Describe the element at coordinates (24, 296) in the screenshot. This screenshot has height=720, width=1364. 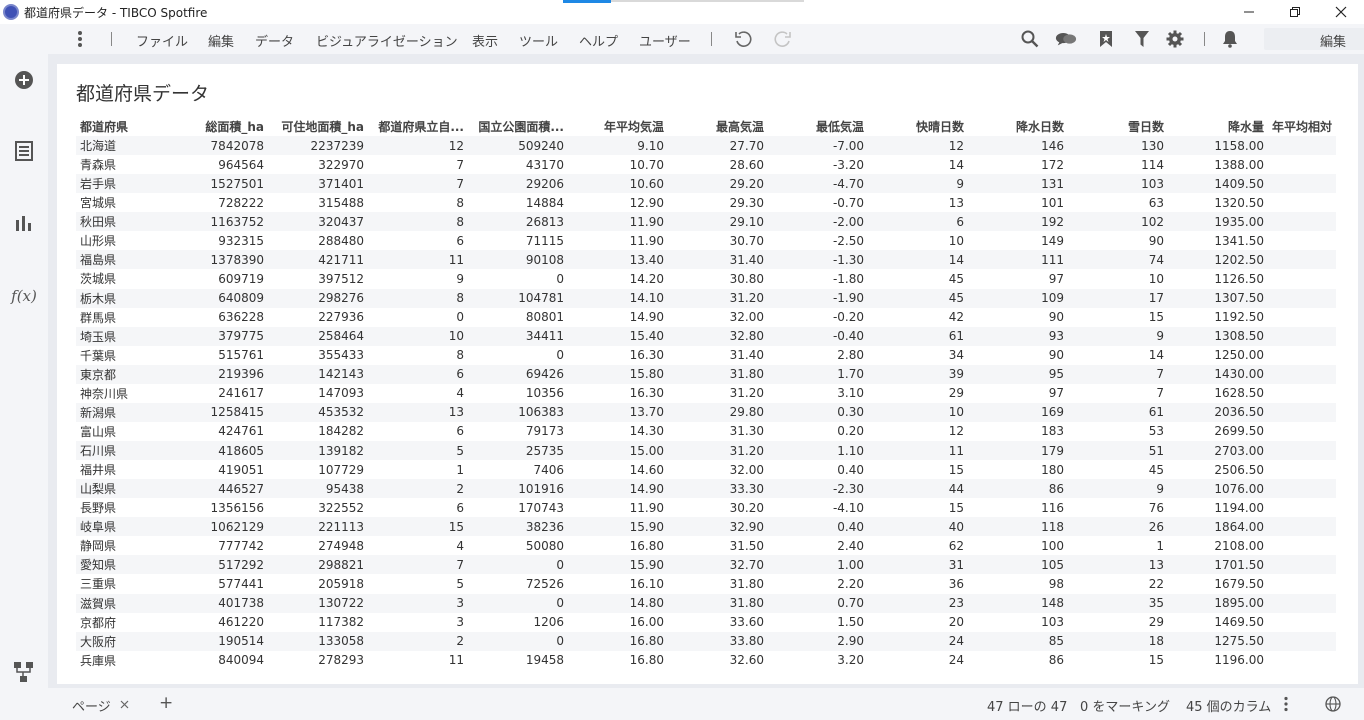
I see `function-button: f(x)` at that location.